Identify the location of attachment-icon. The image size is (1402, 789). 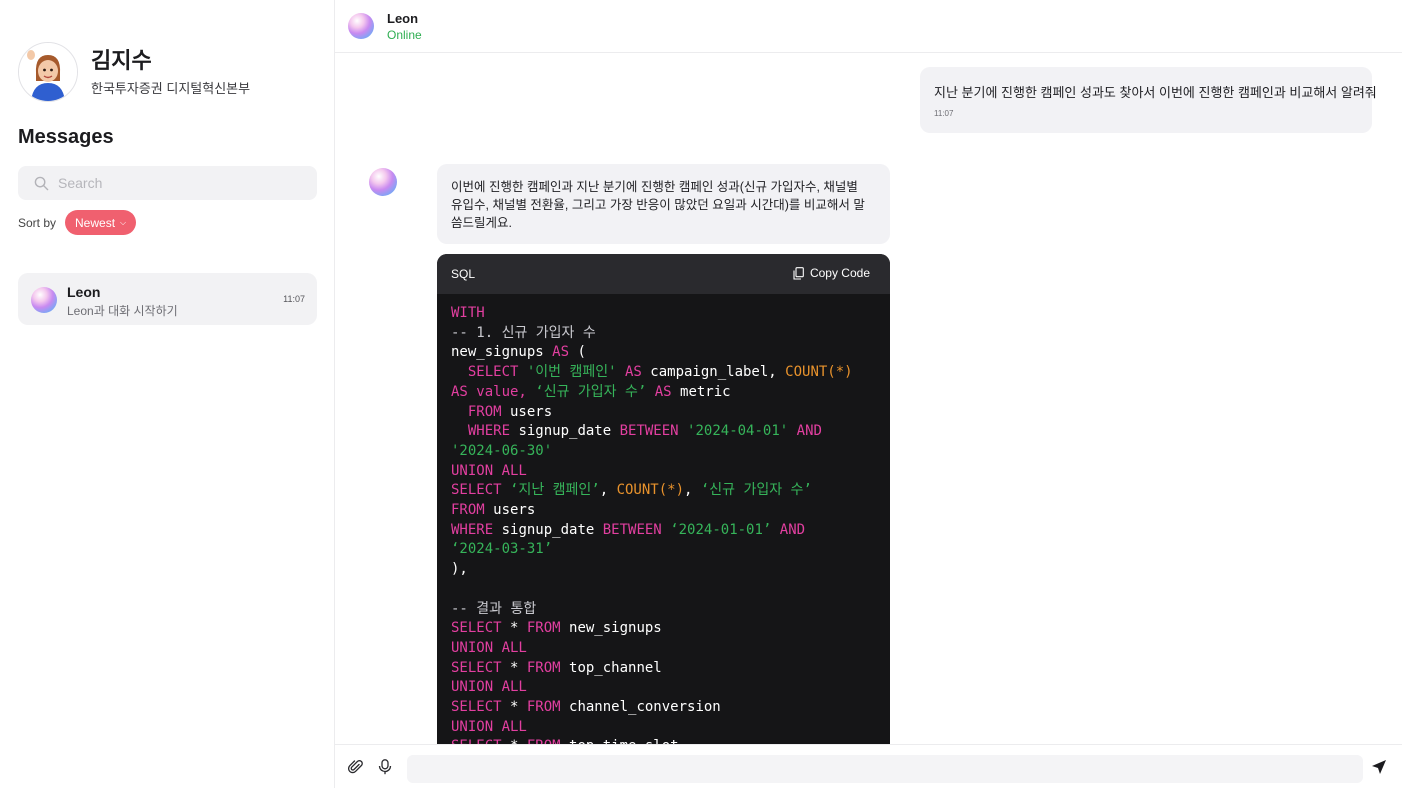
(356, 767).